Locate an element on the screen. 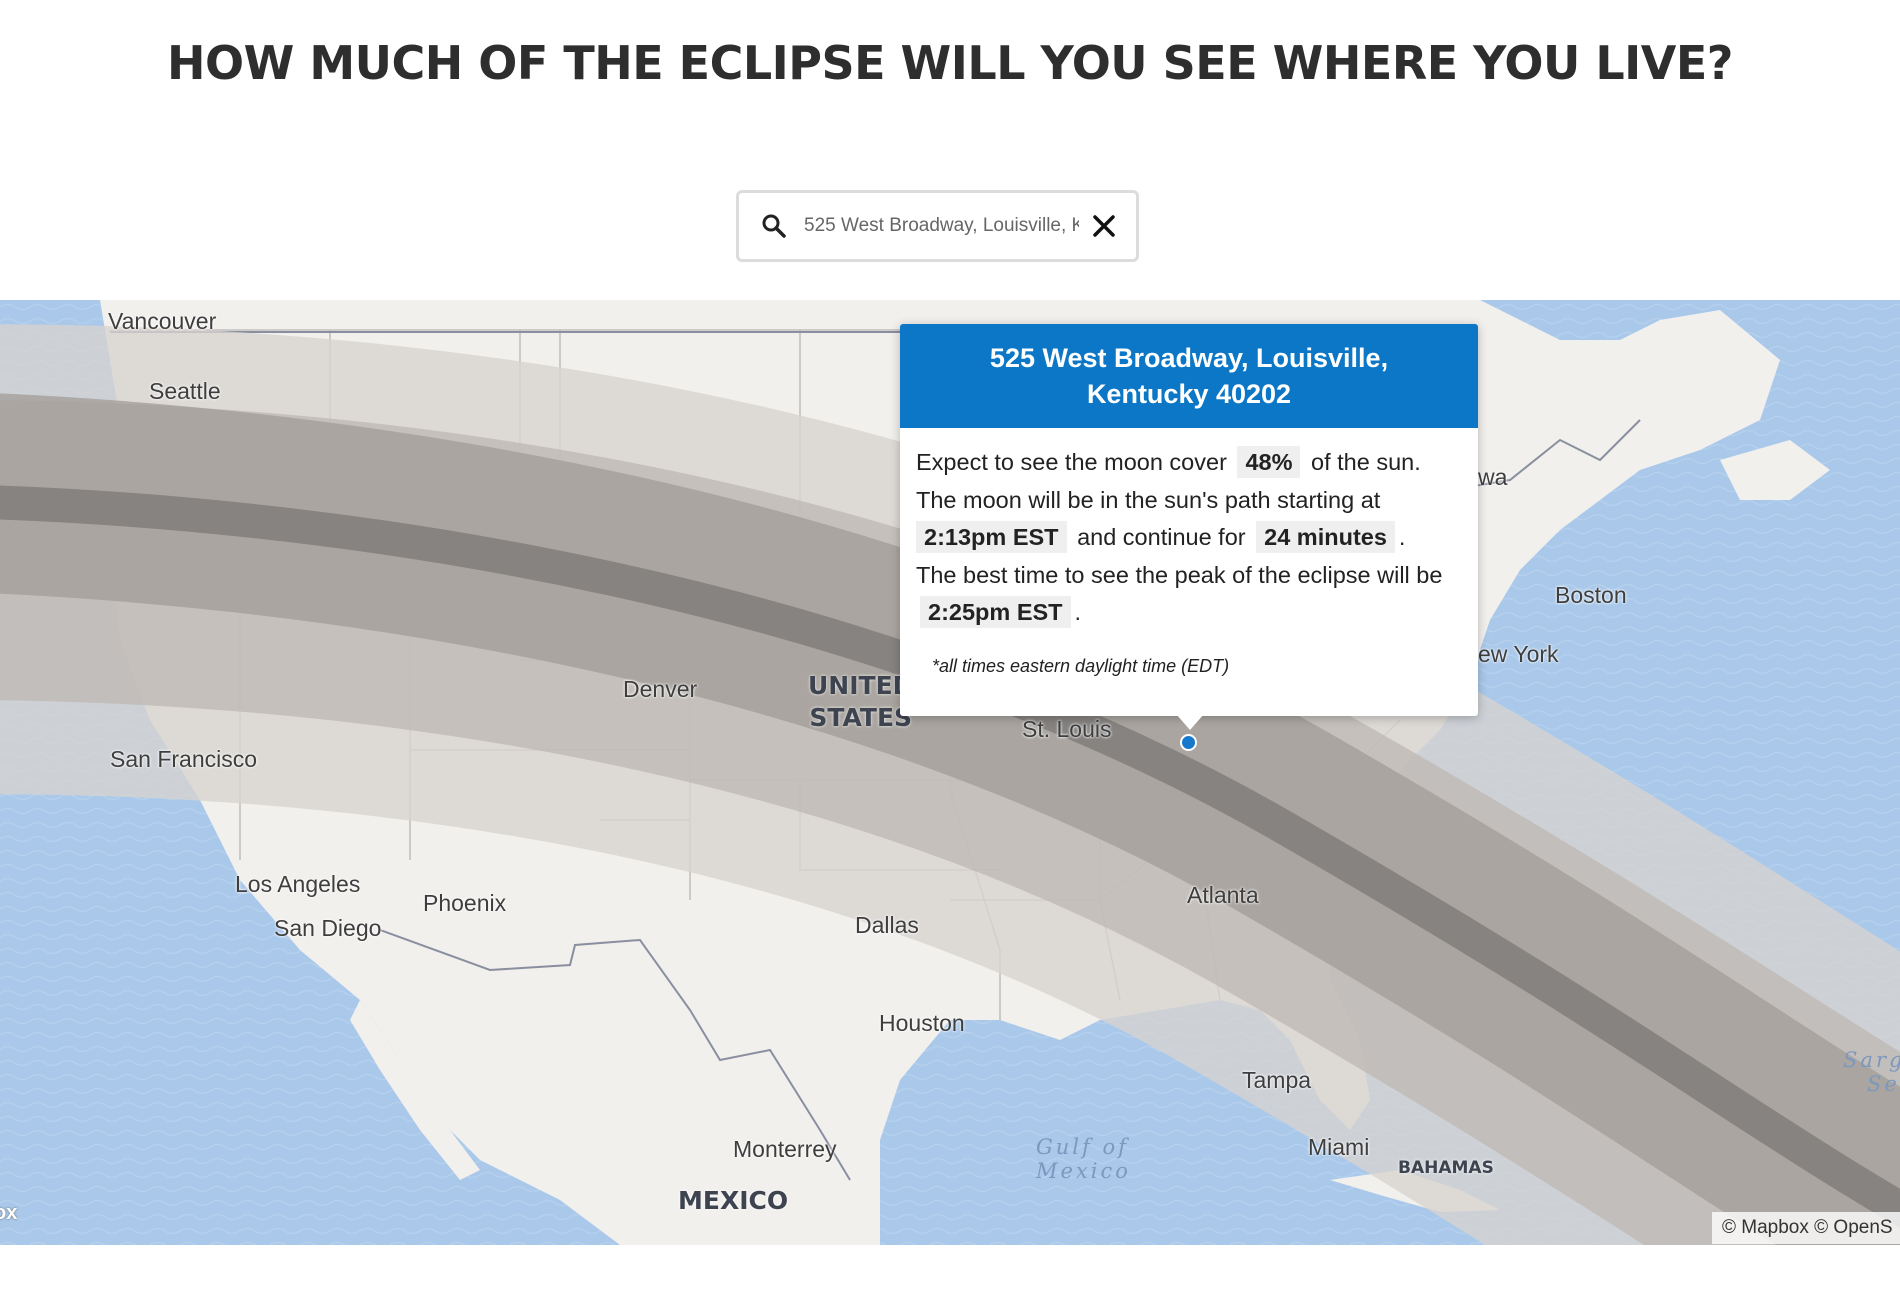  close-icon is located at coordinates (1104, 226).